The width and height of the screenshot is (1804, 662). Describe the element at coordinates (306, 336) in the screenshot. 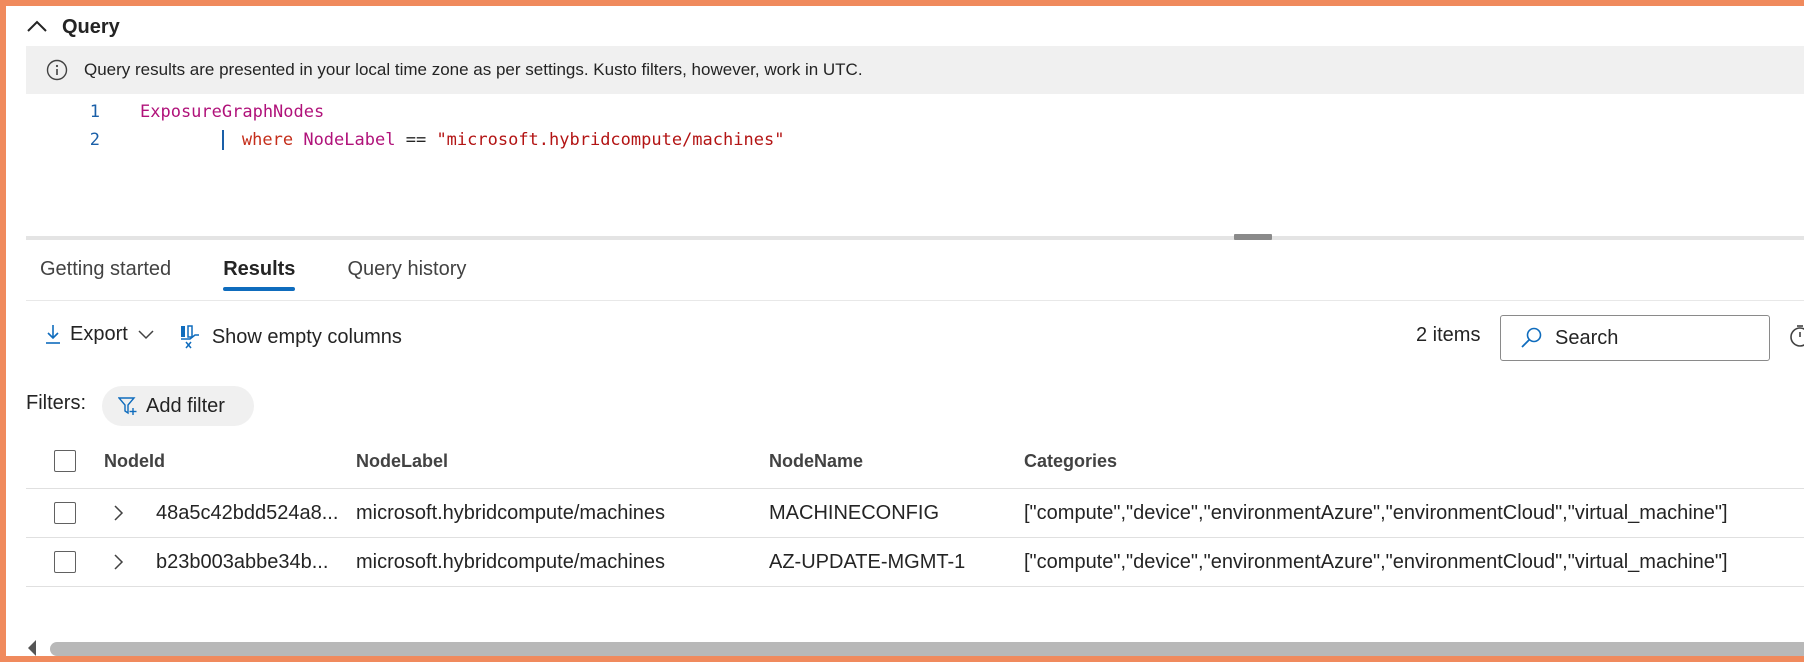

I see `show-empty-columns-label: Show empty columns` at that location.